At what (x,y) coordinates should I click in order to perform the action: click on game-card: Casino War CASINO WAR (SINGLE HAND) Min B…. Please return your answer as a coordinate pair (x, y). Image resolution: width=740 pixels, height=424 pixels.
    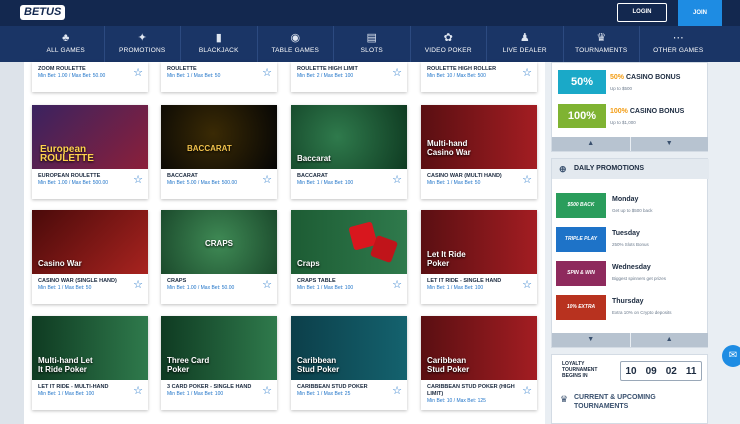
    Looking at the image, I should click on (90, 257).